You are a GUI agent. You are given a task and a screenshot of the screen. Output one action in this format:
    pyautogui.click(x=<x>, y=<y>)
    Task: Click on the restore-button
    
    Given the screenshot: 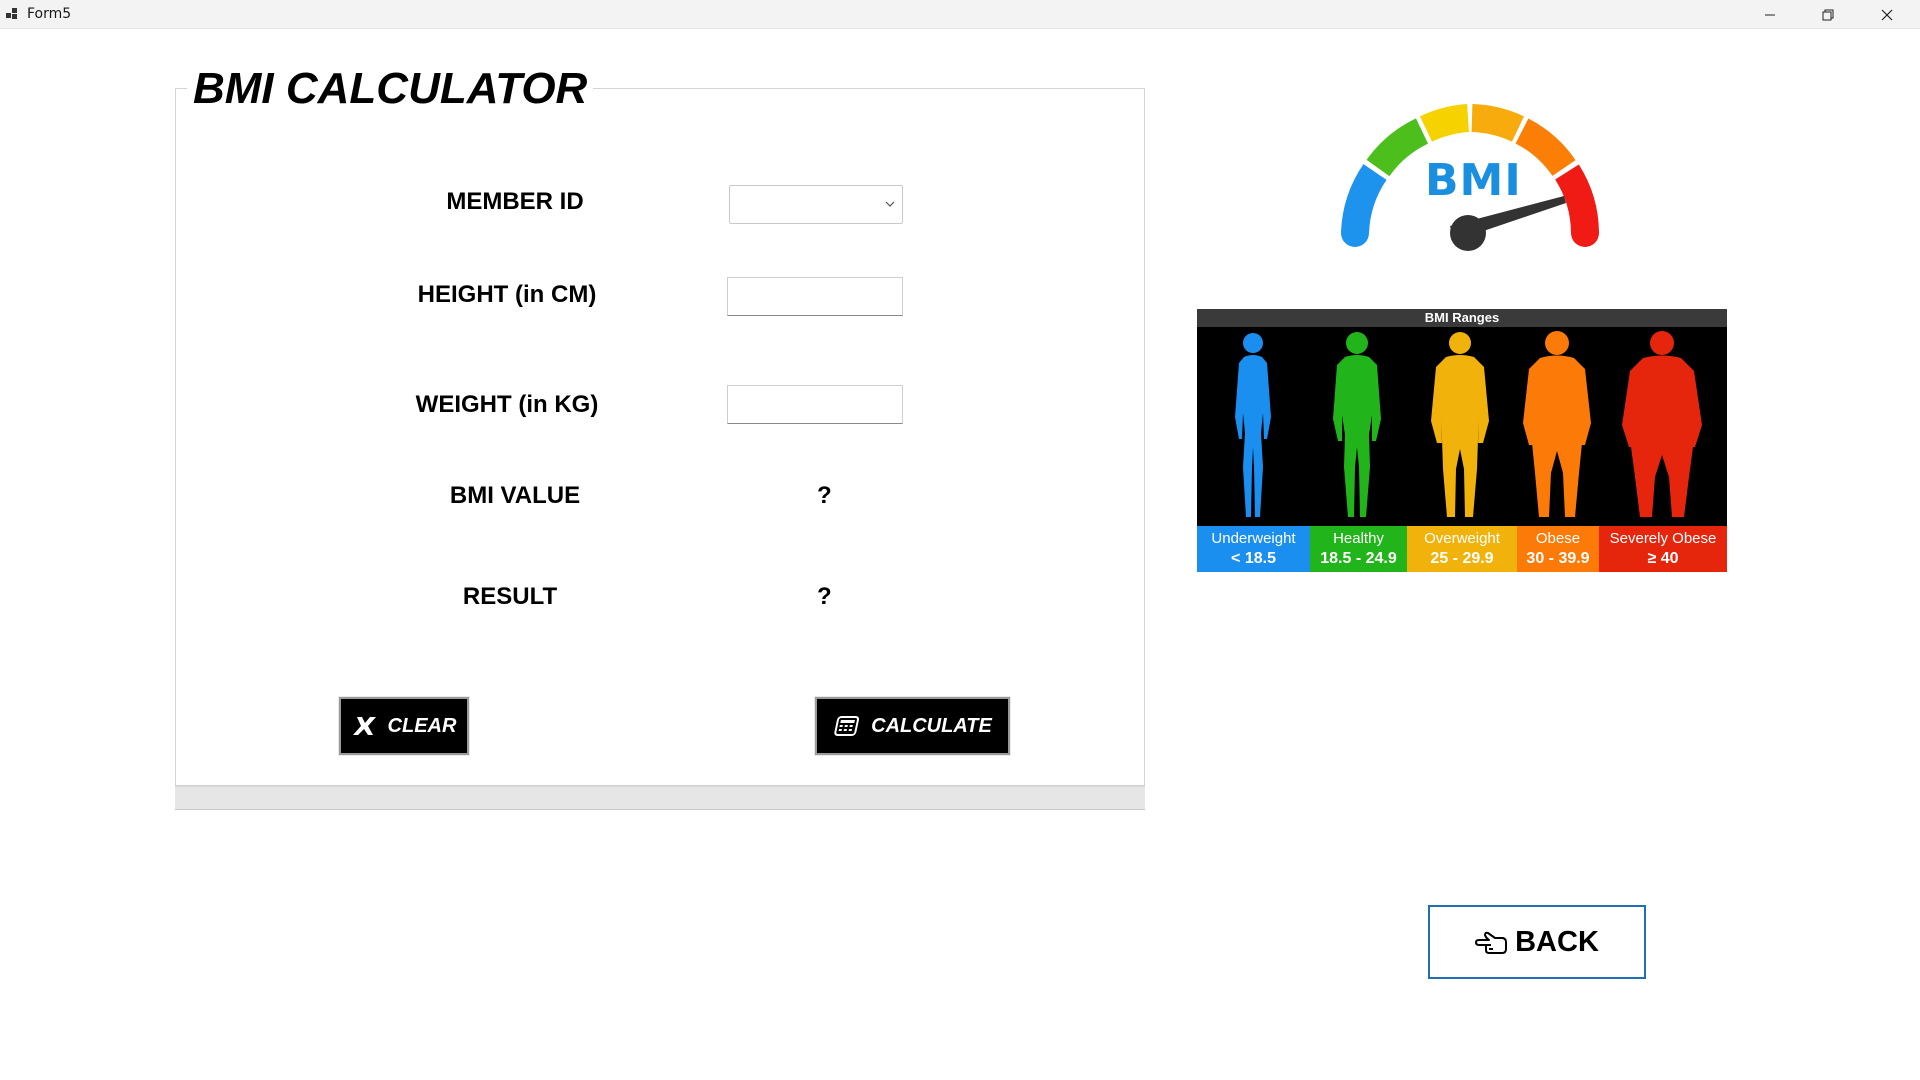 What is the action you would take?
    pyautogui.click(x=1828, y=14)
    